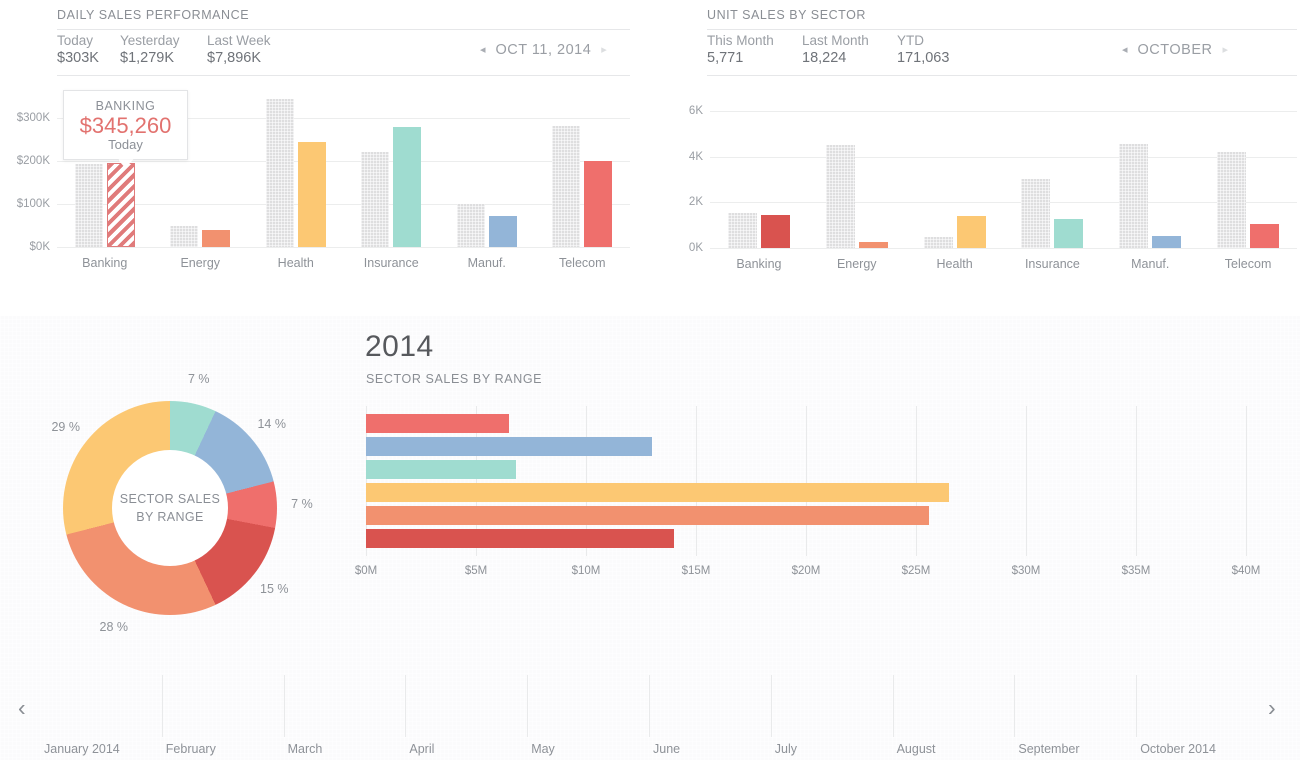 This screenshot has height=760, width=1300. What do you see at coordinates (476, 571) in the screenshot?
I see `x-axis-tick: $5M` at bounding box center [476, 571].